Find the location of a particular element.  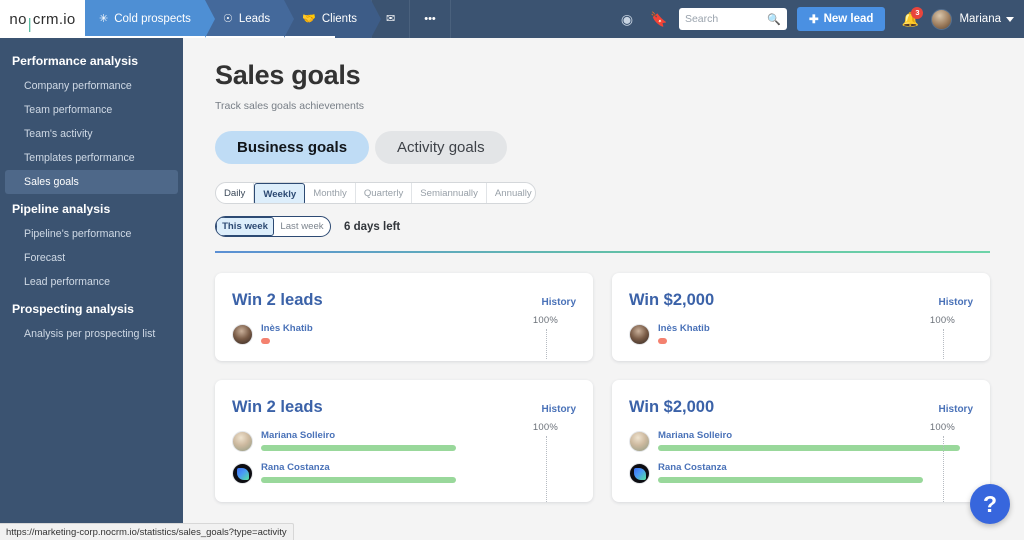

sidebar-item-pipelines-performance: Pipeline's performance is located at coordinates (91, 234).